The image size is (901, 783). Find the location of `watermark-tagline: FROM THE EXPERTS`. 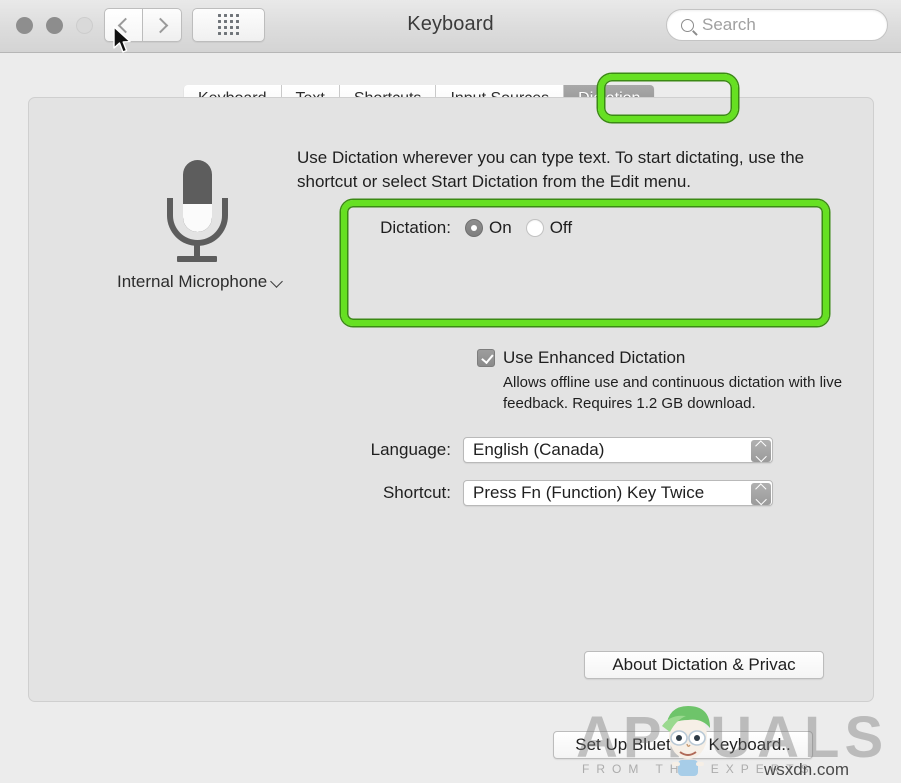

watermark-tagline: FROM THE EXPERTS is located at coordinates (699, 769).